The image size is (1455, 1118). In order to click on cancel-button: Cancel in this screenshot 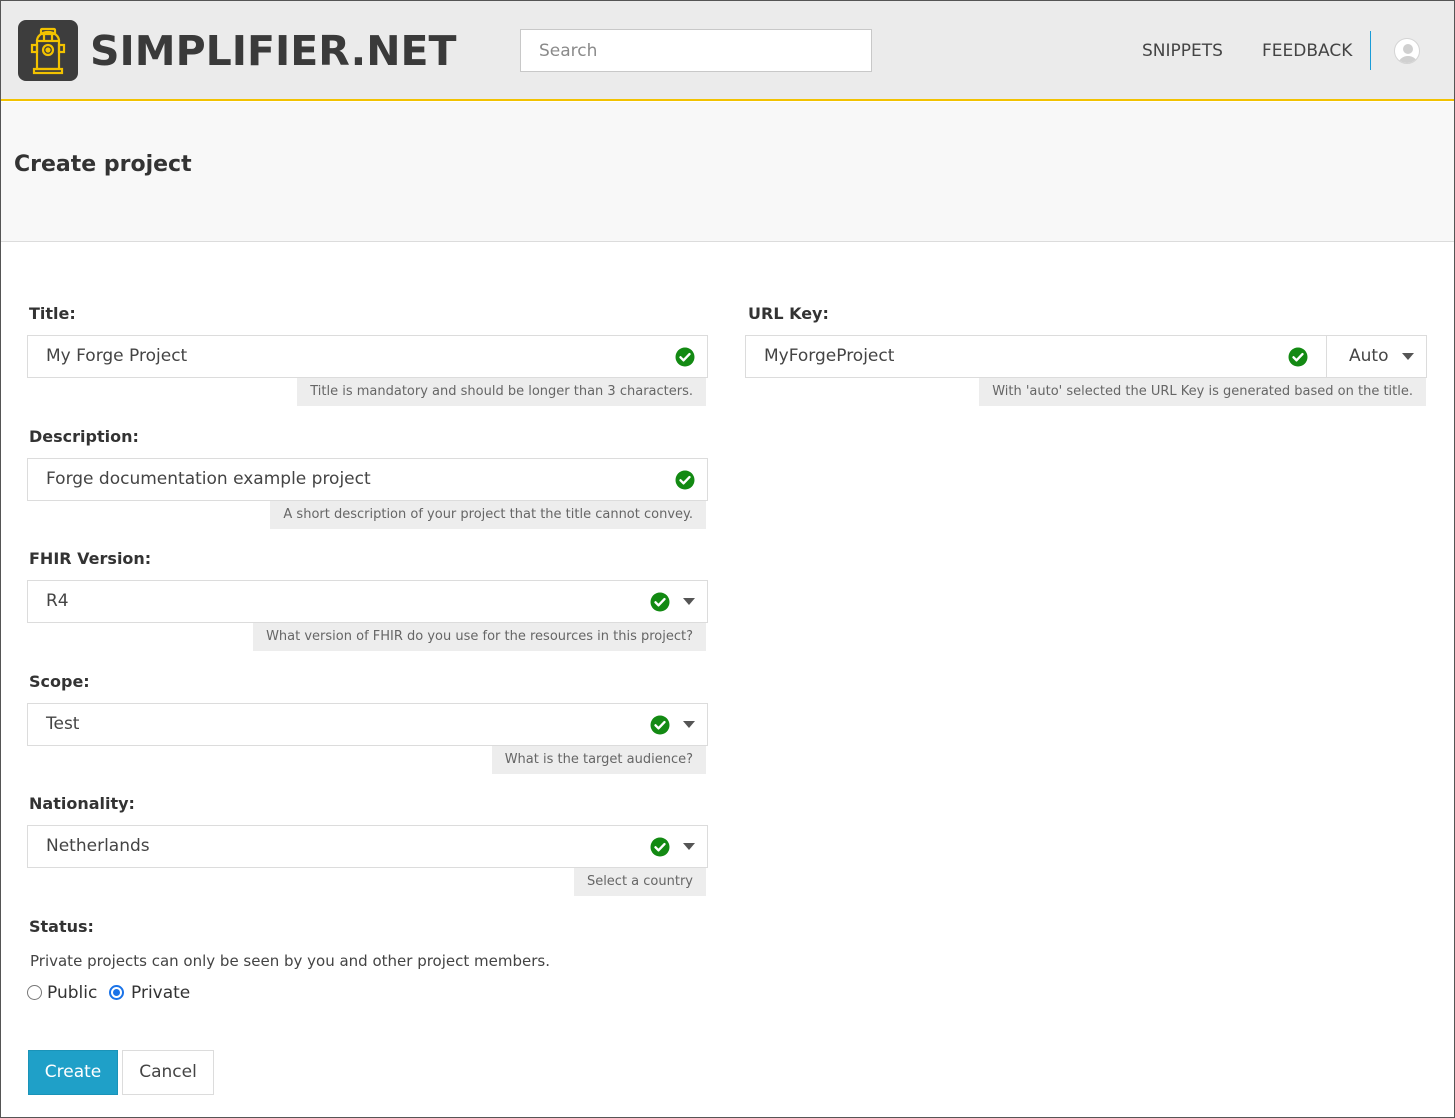, I will do `click(168, 1072)`.